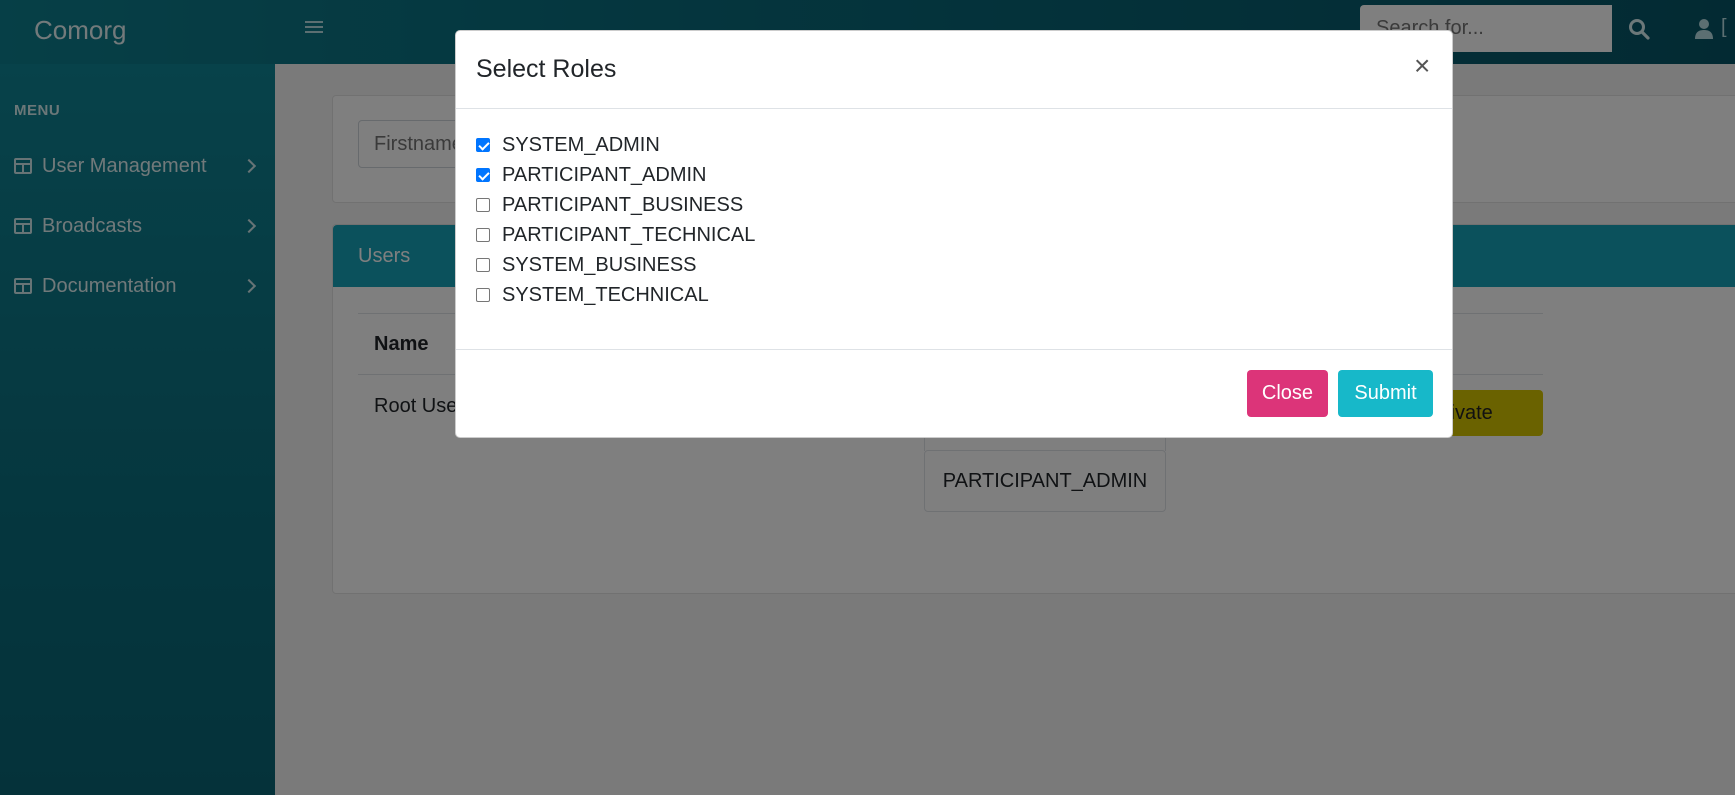 The height and width of the screenshot is (795, 1735). I want to click on submit-button: Submit, so click(1385, 393).